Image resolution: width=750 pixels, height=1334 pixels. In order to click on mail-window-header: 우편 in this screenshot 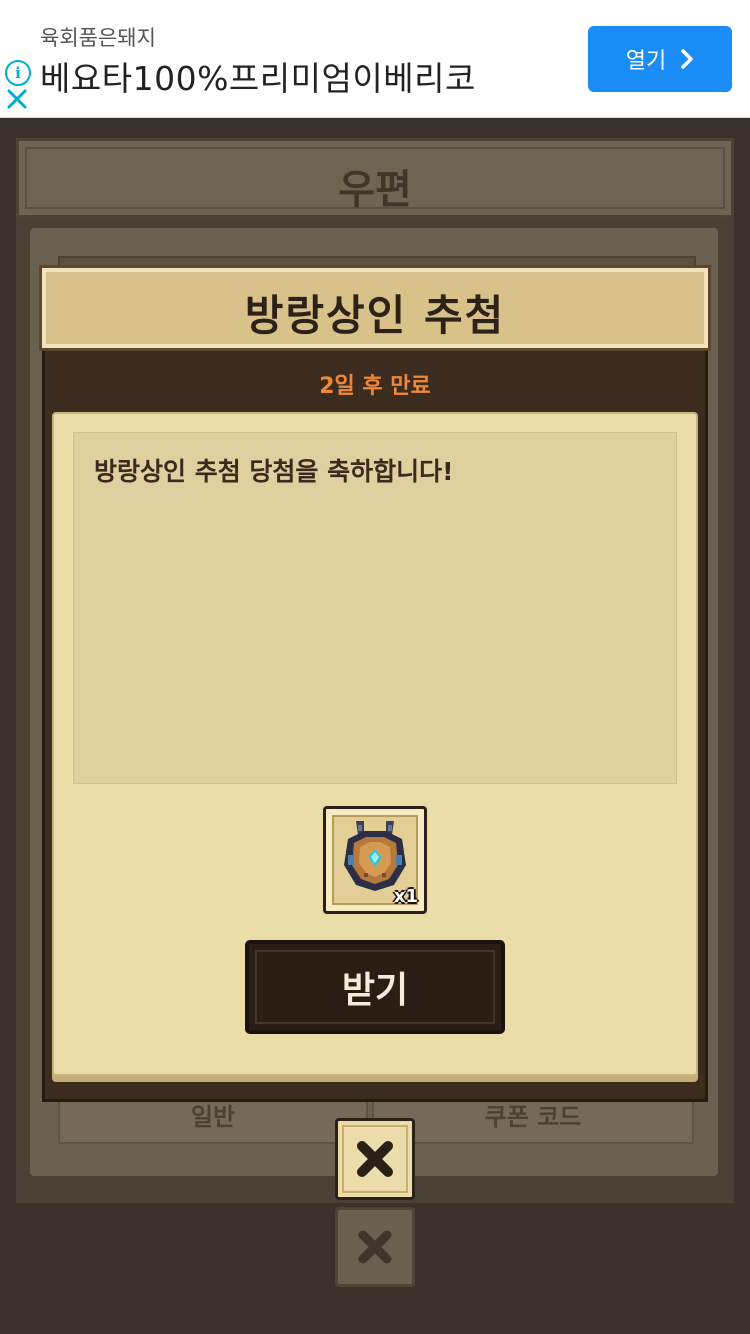, I will do `click(375, 178)`.